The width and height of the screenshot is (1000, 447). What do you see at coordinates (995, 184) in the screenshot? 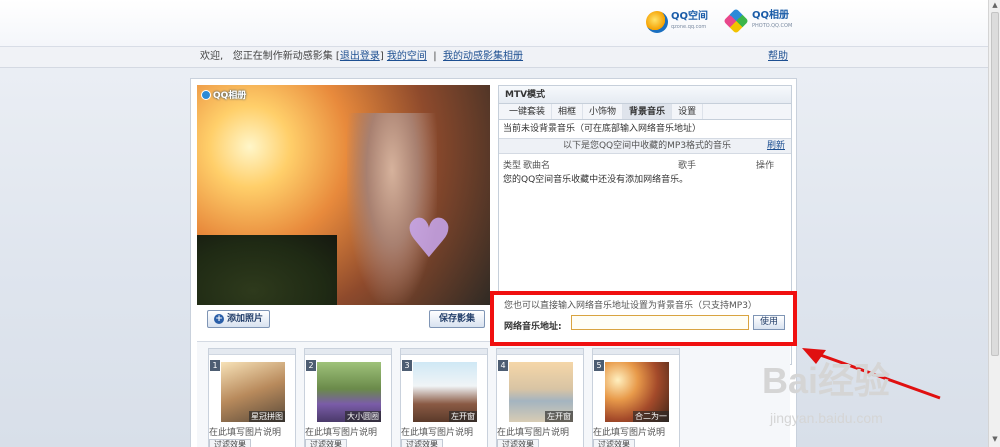
I see `scroll-thumb` at bounding box center [995, 184].